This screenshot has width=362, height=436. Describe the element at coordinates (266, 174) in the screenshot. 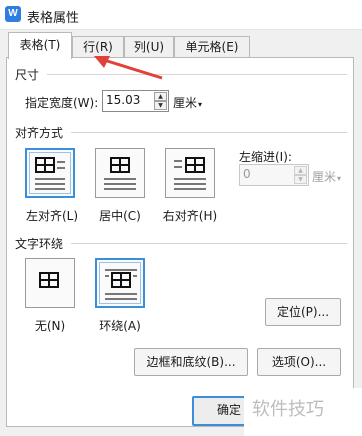

I see `indent-input` at that location.